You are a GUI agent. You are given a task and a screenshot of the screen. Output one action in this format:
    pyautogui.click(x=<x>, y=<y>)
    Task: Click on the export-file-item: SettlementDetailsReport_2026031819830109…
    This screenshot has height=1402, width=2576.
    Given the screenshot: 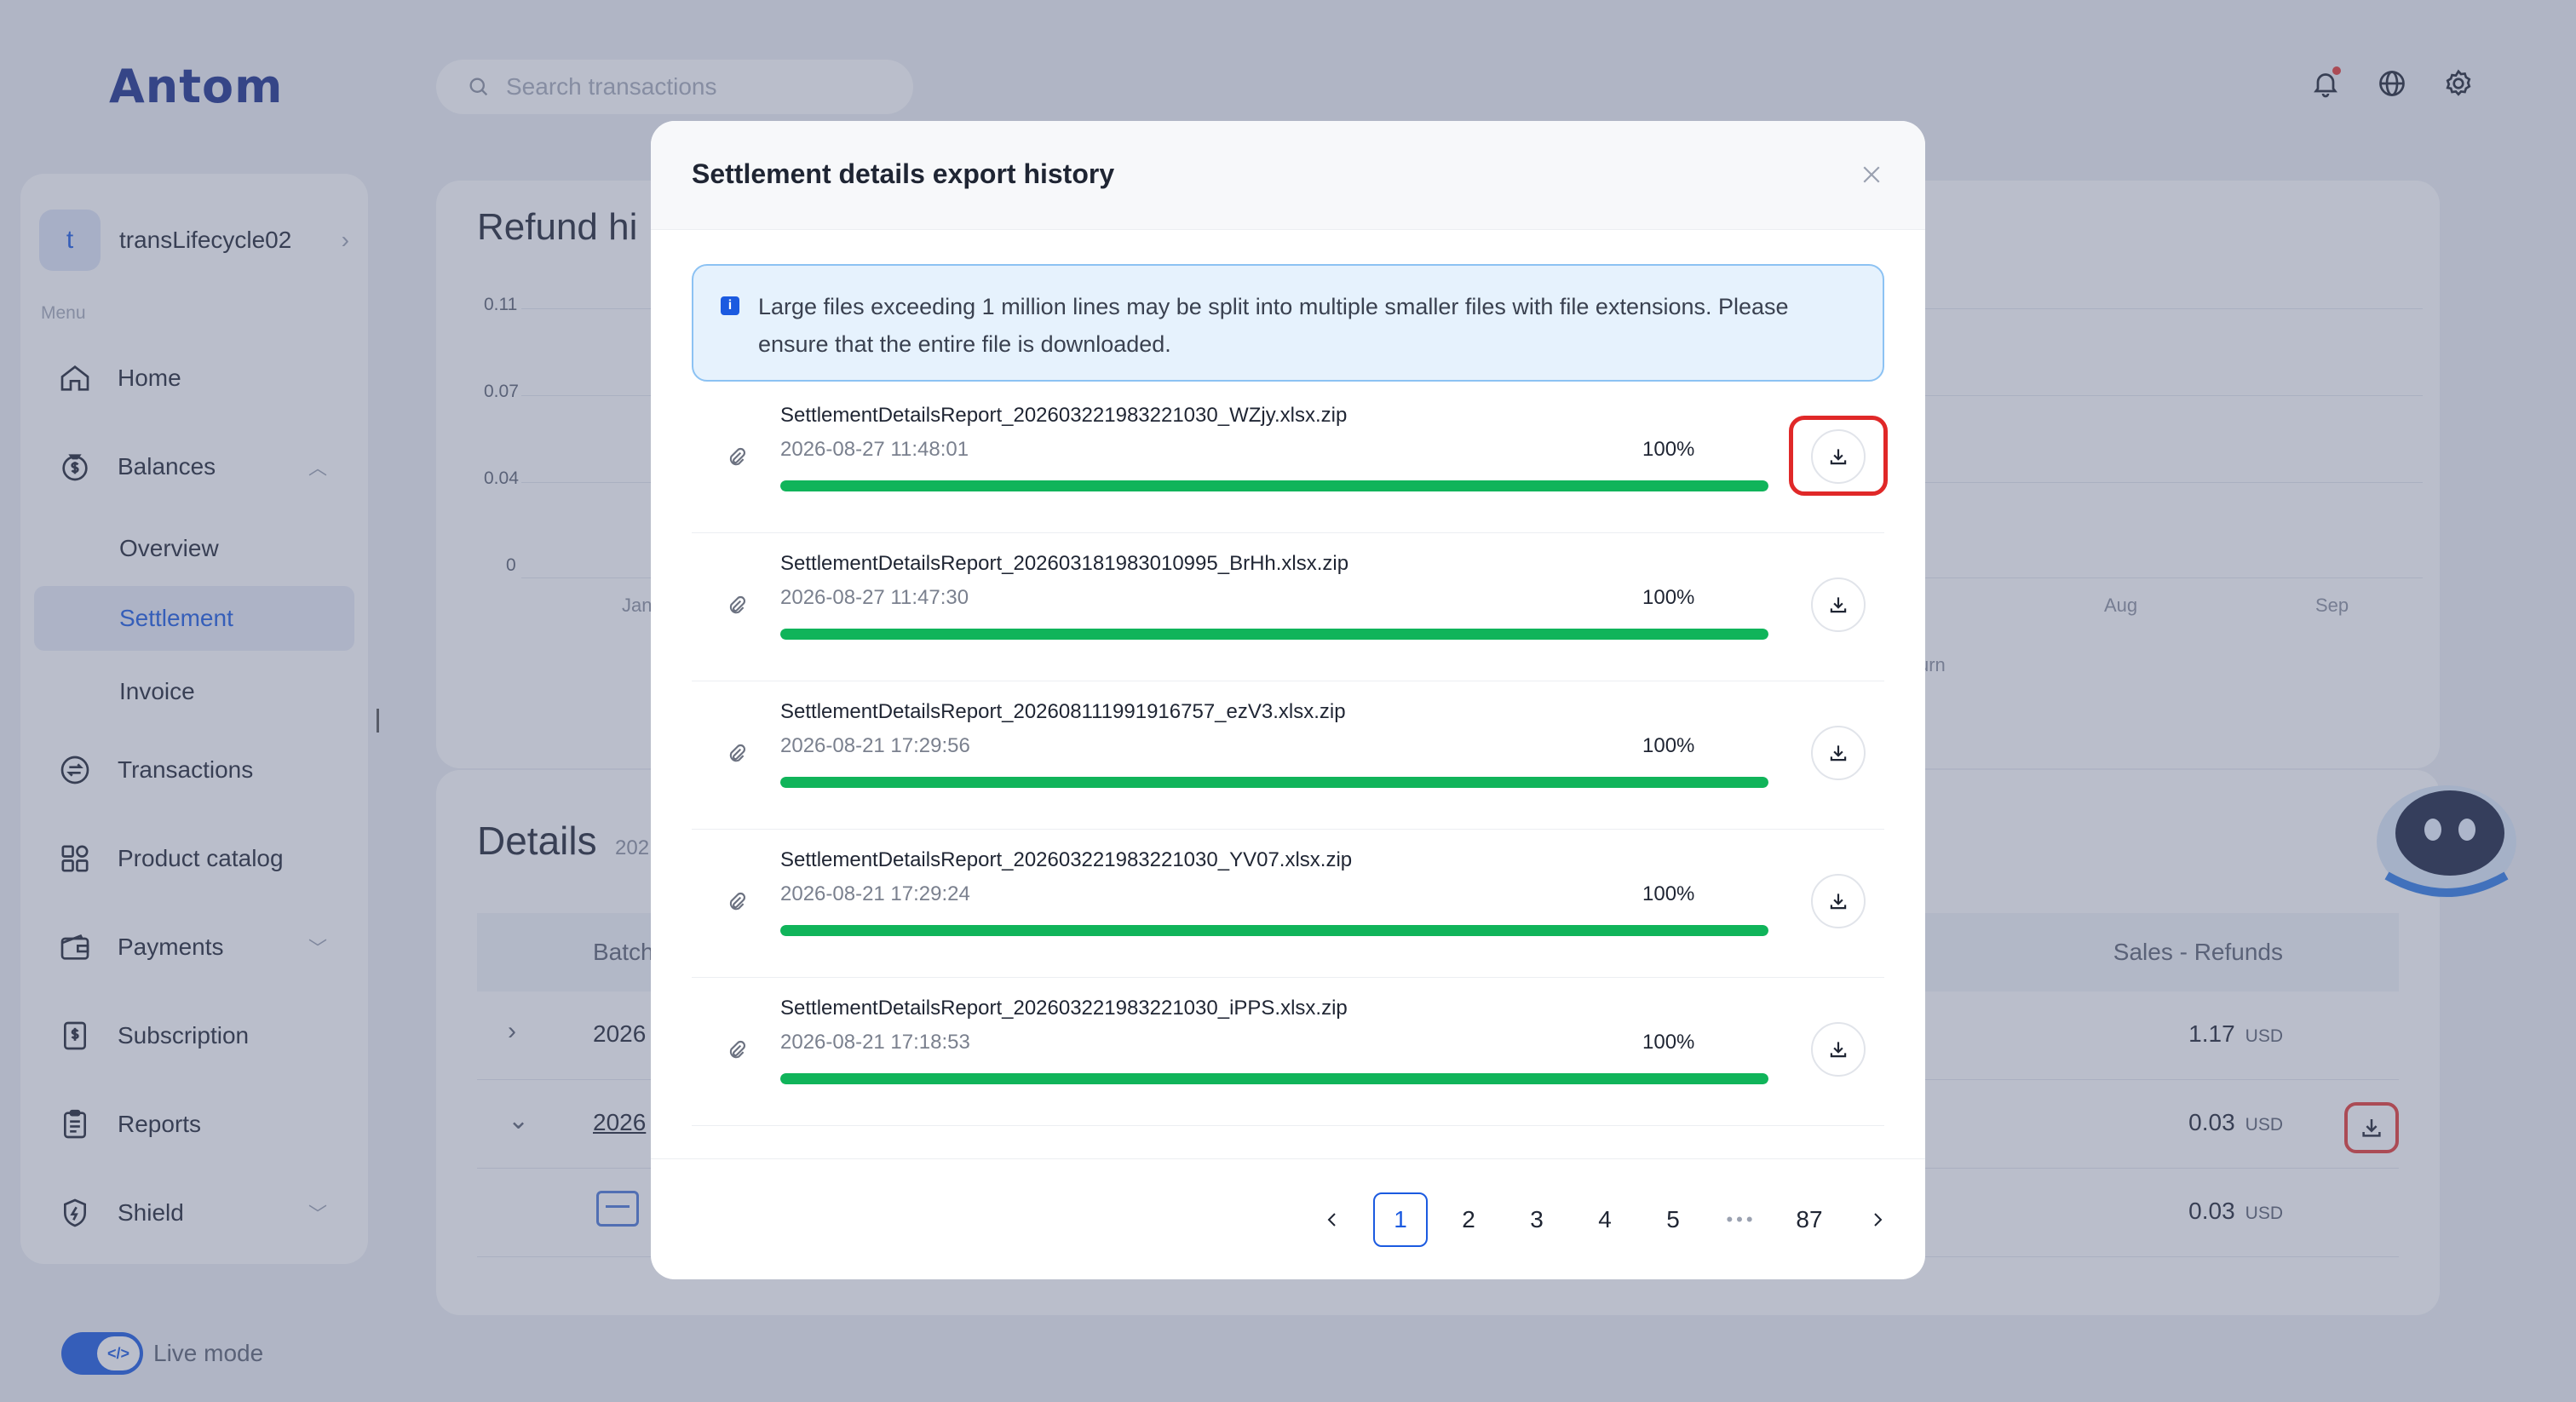 What is the action you would take?
    pyautogui.click(x=1288, y=607)
    